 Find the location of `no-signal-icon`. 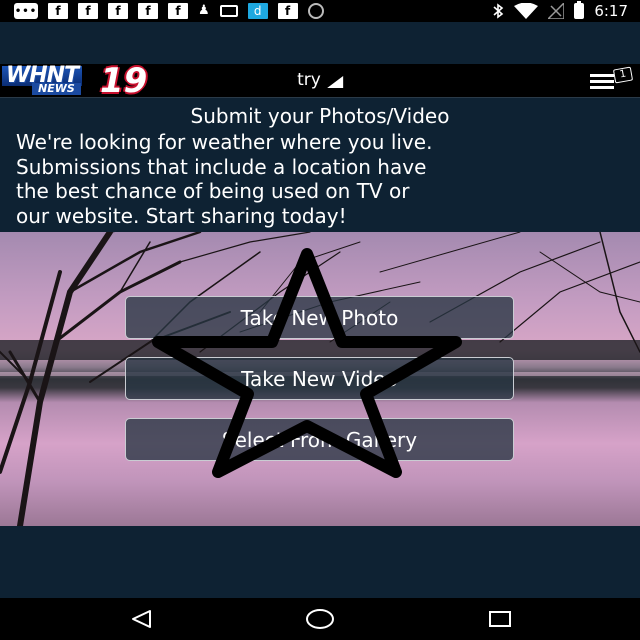

no-signal-icon is located at coordinates (556, 11).